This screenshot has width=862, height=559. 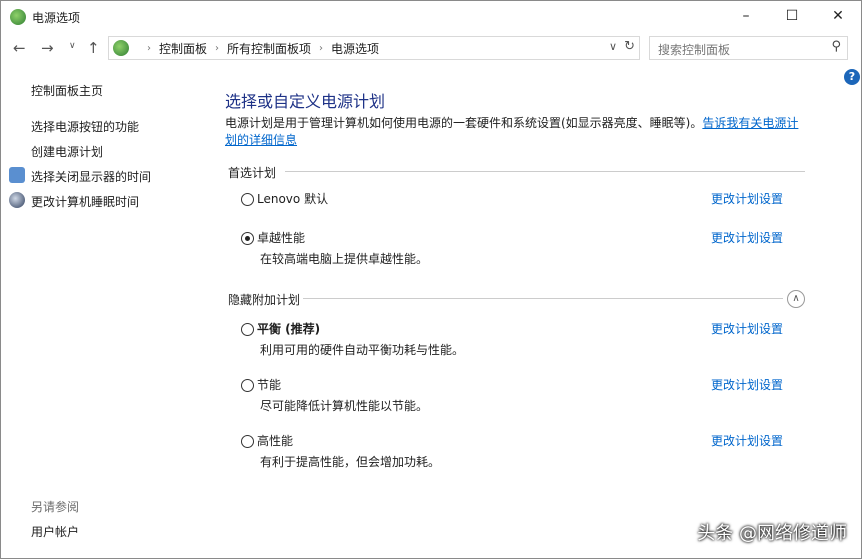 What do you see at coordinates (275, 441) in the screenshot?
I see `plan-name: 高性能` at bounding box center [275, 441].